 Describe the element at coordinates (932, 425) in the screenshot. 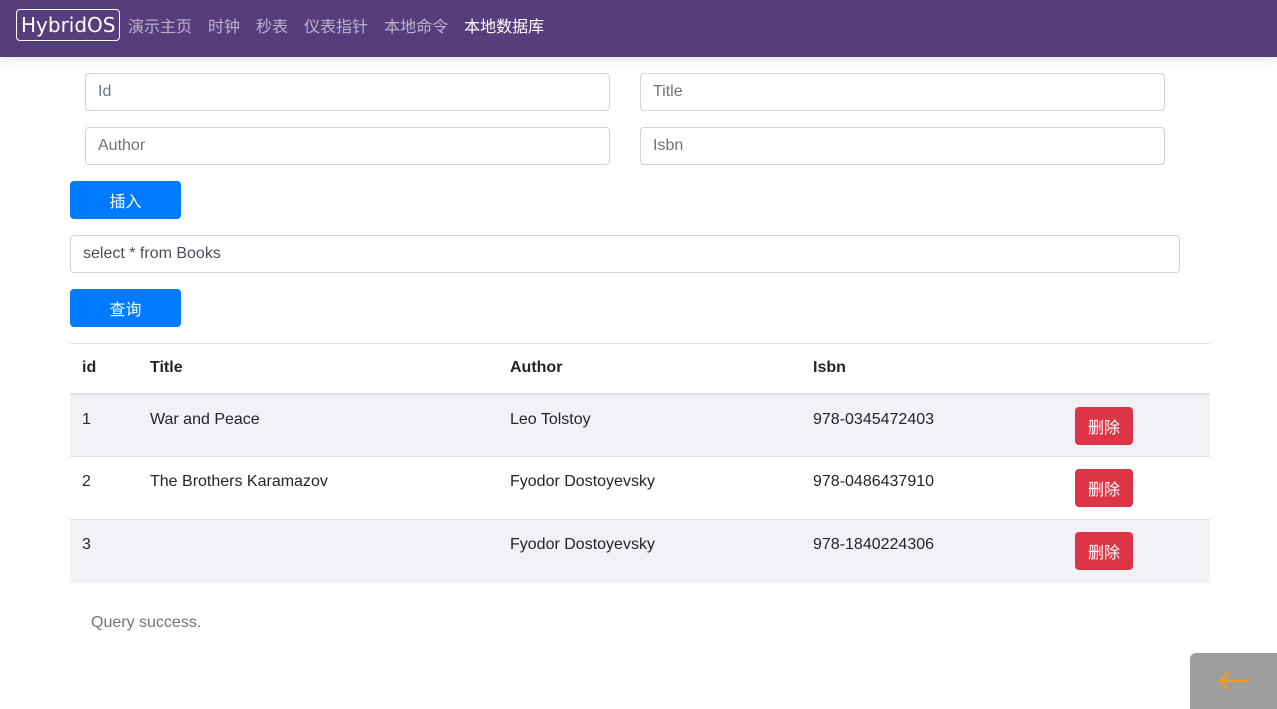

I see `cell-isbn: 978-0345472403` at that location.